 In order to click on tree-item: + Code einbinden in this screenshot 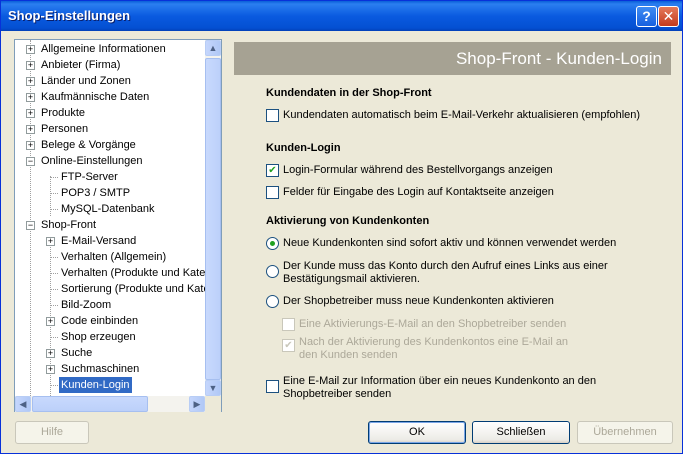, I will do `click(110, 321)`.